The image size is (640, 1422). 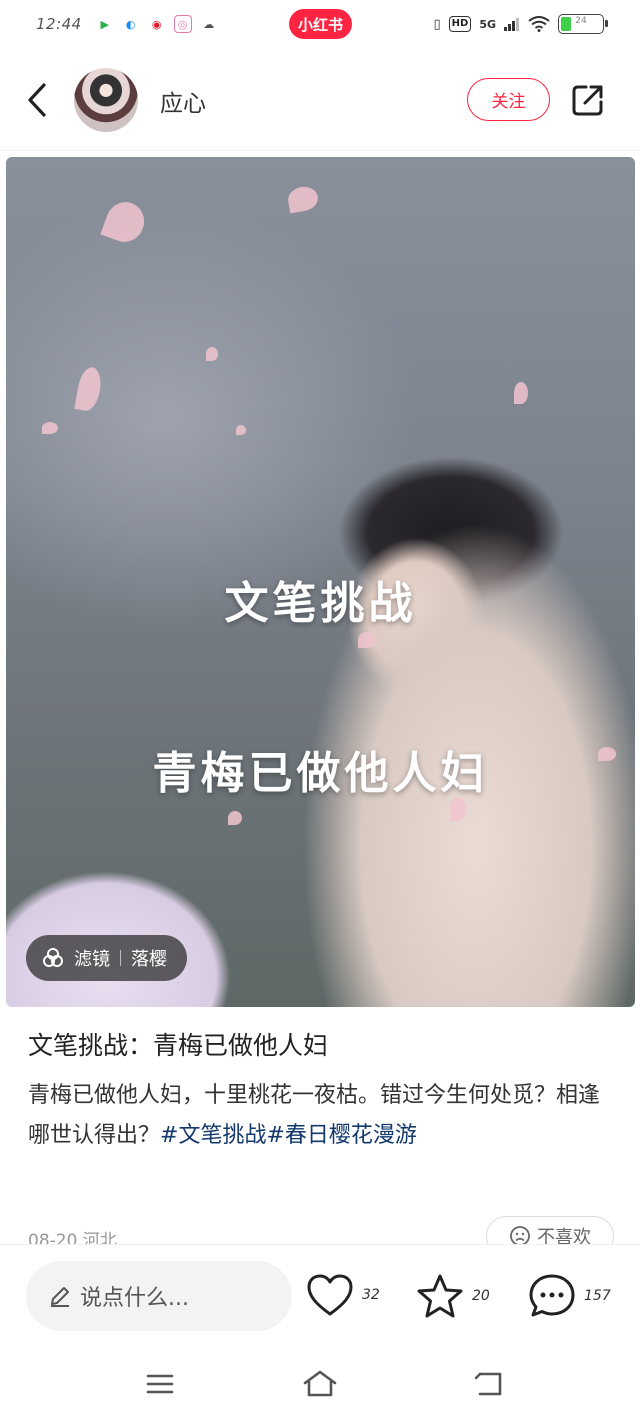 I want to click on engagement-bar: 说点什么... 32 20 157, so click(x=320, y=1294).